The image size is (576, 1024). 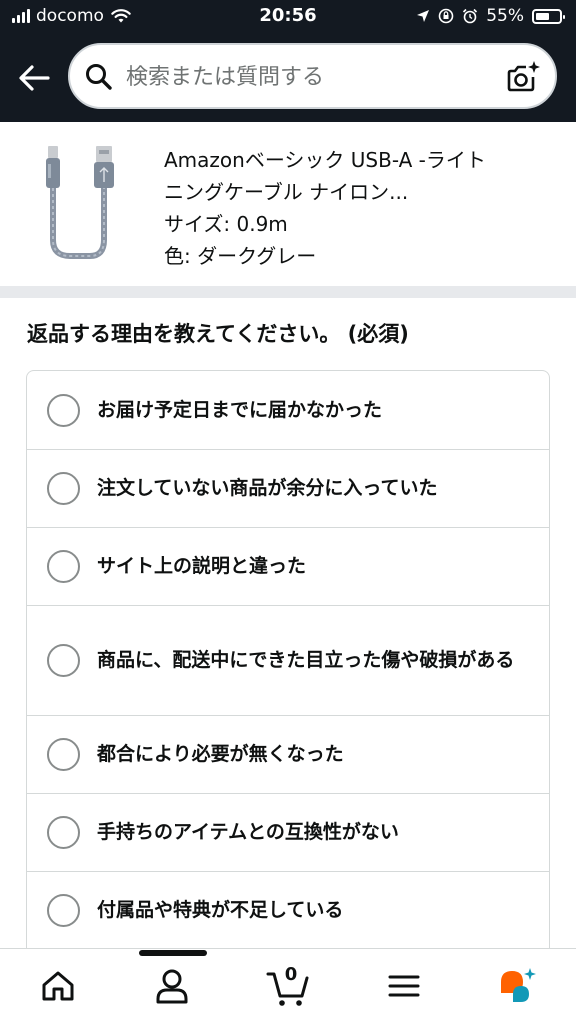 I want to click on nav-cart: 0, so click(x=288, y=986).